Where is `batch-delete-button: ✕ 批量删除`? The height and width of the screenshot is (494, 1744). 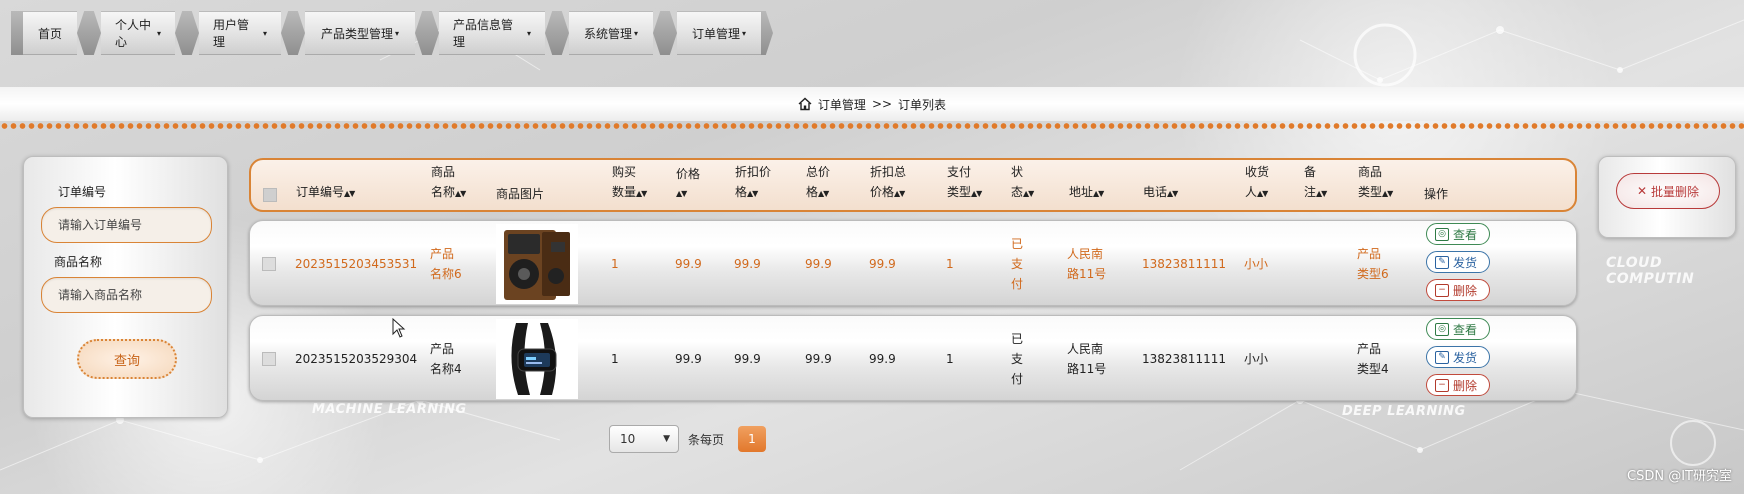 batch-delete-button: ✕ 批量删除 is located at coordinates (1668, 191).